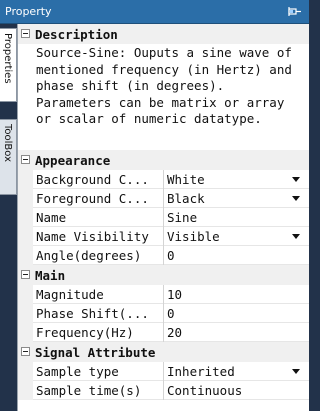  Describe the element at coordinates (193, 236) in the screenshot. I see `property-value: Visible` at that location.